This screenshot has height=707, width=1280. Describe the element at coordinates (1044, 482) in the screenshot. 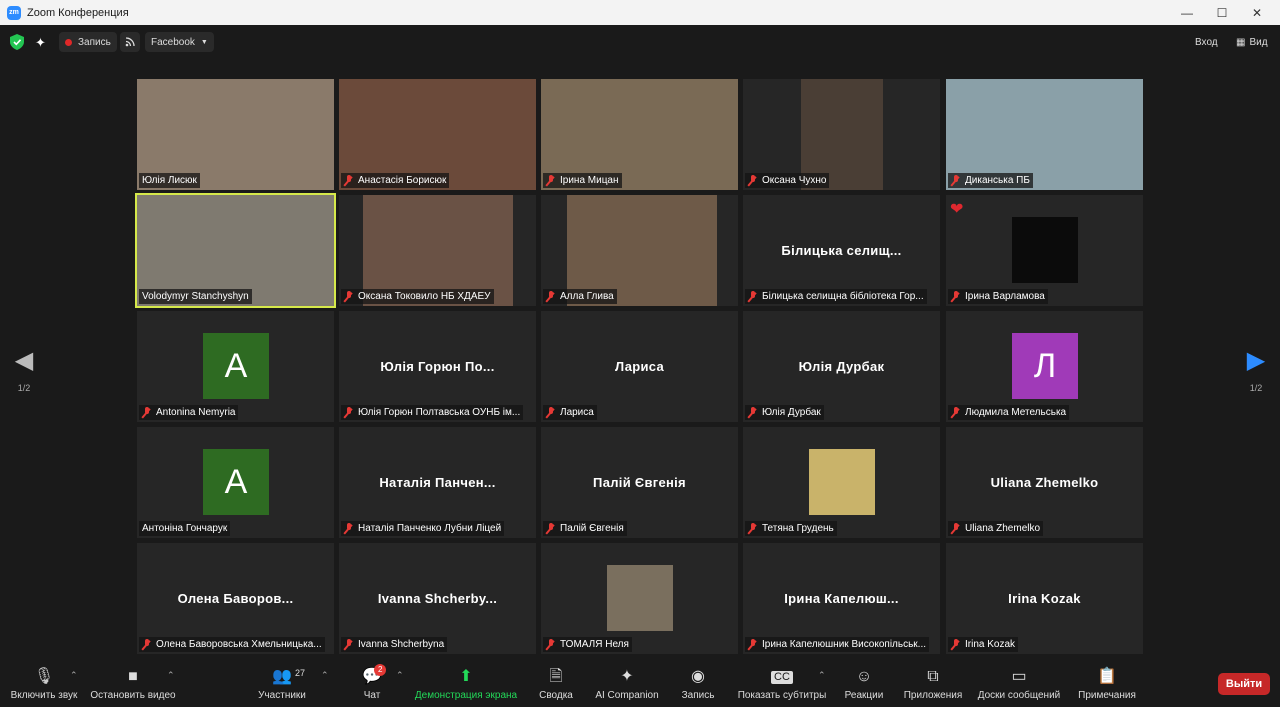

I see `participant-tile: Uliana Zhemelko Uliana Zhemelko` at that location.